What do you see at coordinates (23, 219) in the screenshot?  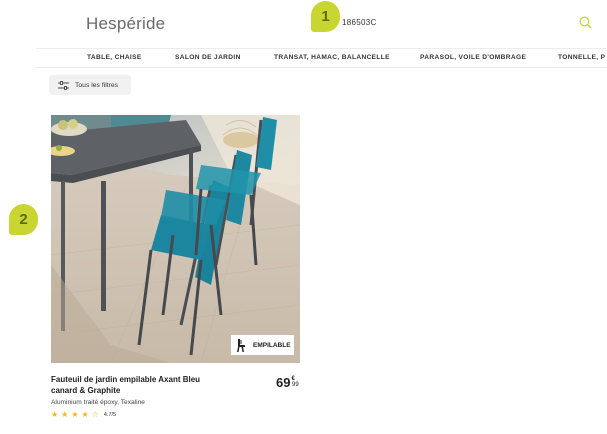 I see `annotation-marker-2: 2` at bounding box center [23, 219].